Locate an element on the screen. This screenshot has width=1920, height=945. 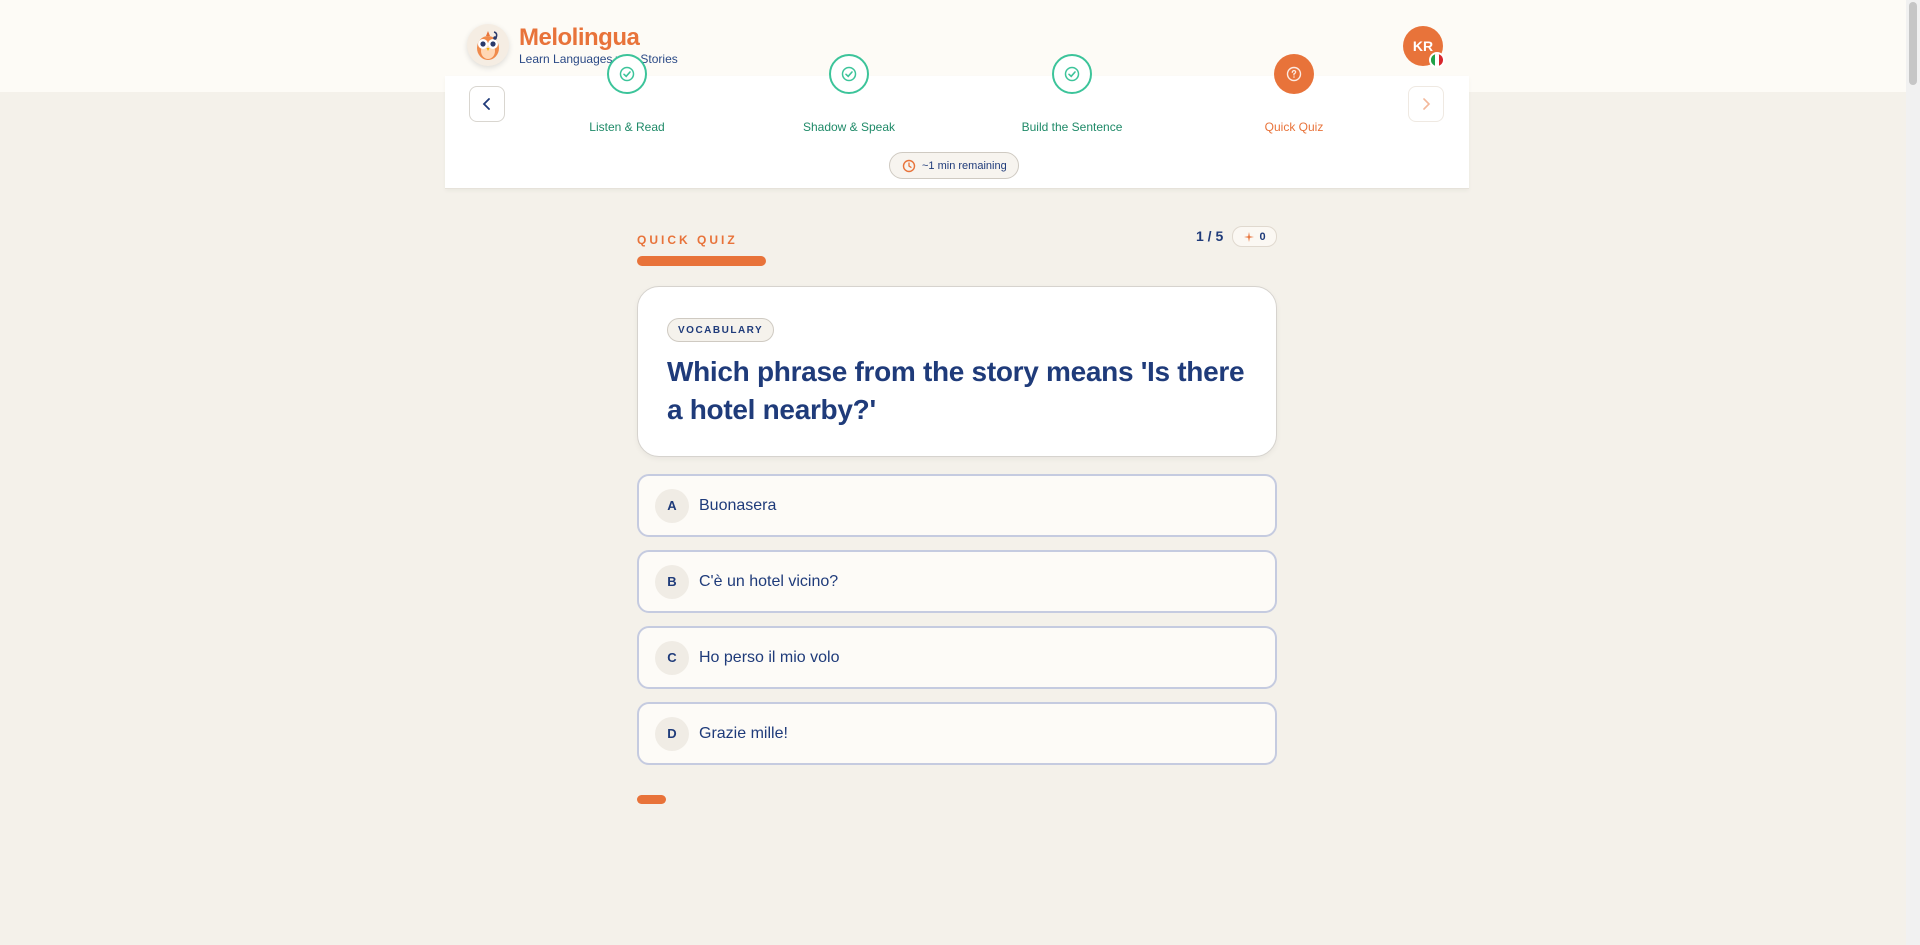
scrollbar-thumb is located at coordinates (1913, 43).